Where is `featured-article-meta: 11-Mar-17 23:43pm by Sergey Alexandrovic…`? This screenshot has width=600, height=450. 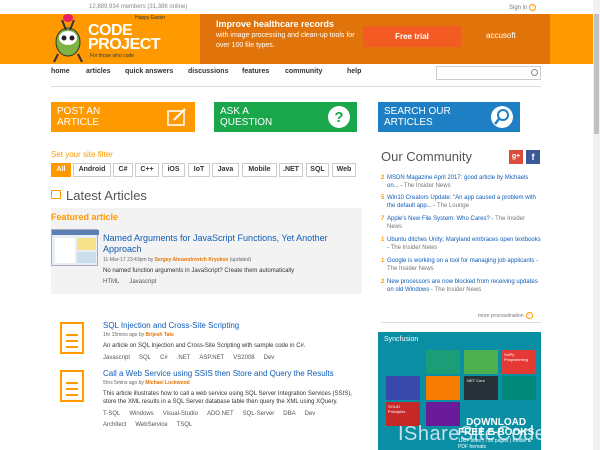
featured-article-meta: 11-Mar-17 23:43pm by Sergey Alexandrovic… is located at coordinates (177, 260).